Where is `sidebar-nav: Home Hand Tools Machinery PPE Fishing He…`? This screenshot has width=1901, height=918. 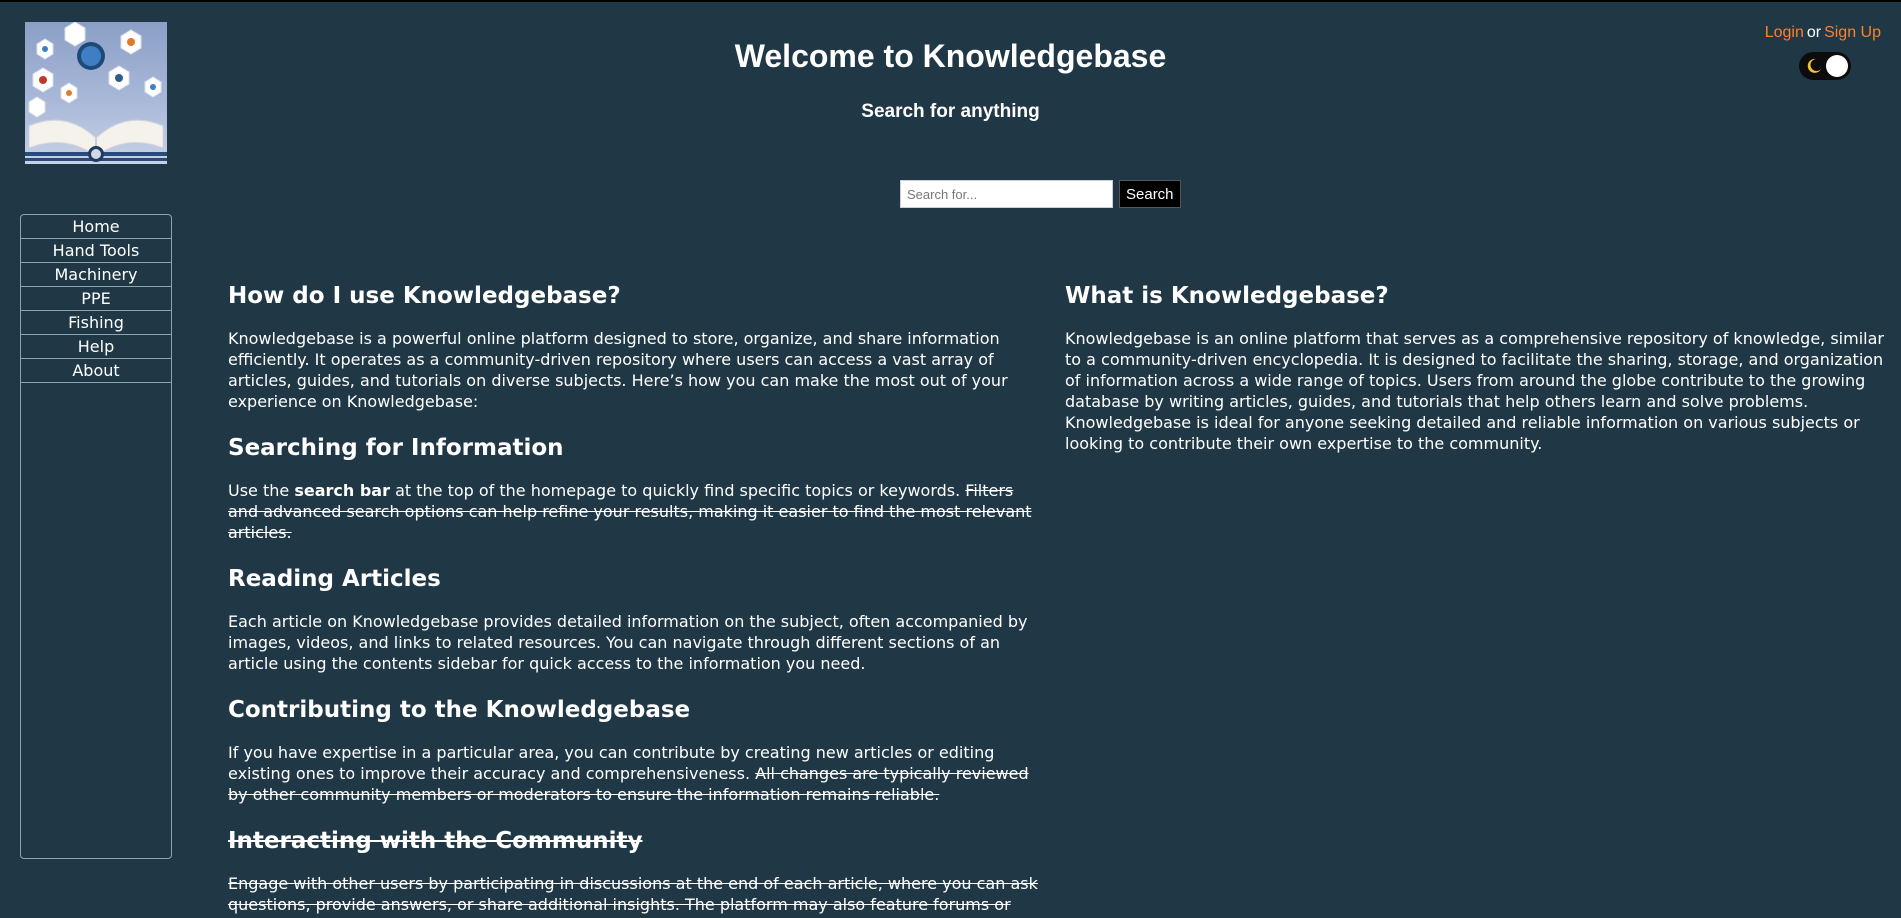 sidebar-nav: Home Hand Tools Machinery PPE Fishing He… is located at coordinates (96, 536).